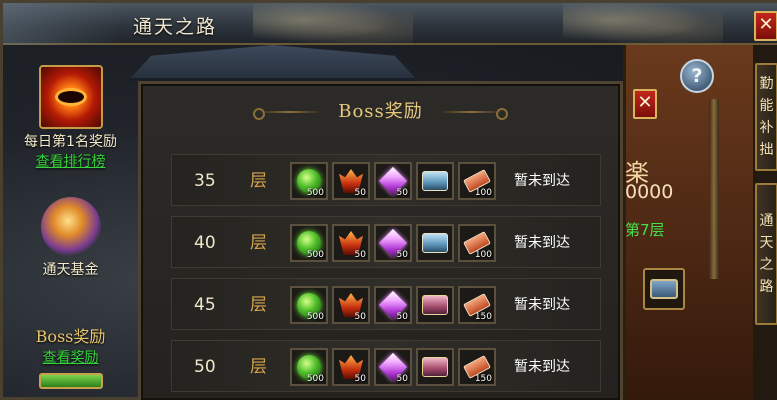 The width and height of the screenshot is (777, 400). What do you see at coordinates (70, 142) in the screenshot?
I see `daily-reward-label: 每日第1名奖励` at bounding box center [70, 142].